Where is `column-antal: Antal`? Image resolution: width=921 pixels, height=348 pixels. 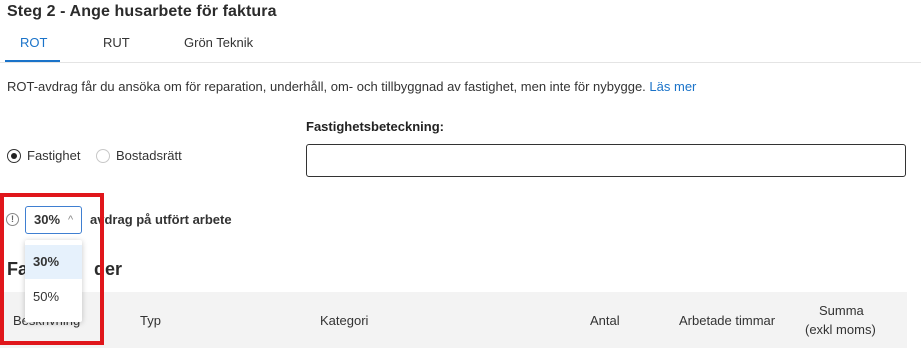 column-antal: Antal is located at coordinates (605, 320).